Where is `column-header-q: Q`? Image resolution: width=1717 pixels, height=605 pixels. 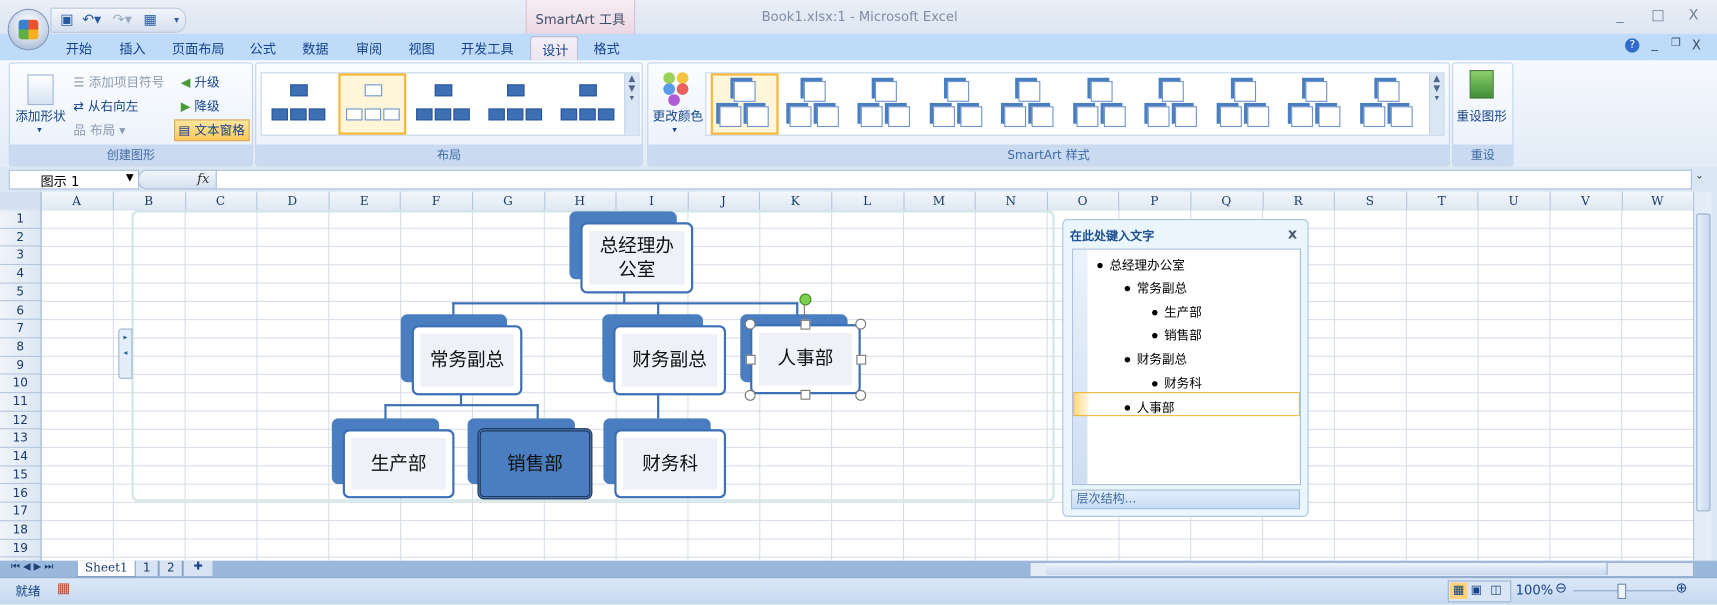 column-header-q: Q is located at coordinates (1227, 201).